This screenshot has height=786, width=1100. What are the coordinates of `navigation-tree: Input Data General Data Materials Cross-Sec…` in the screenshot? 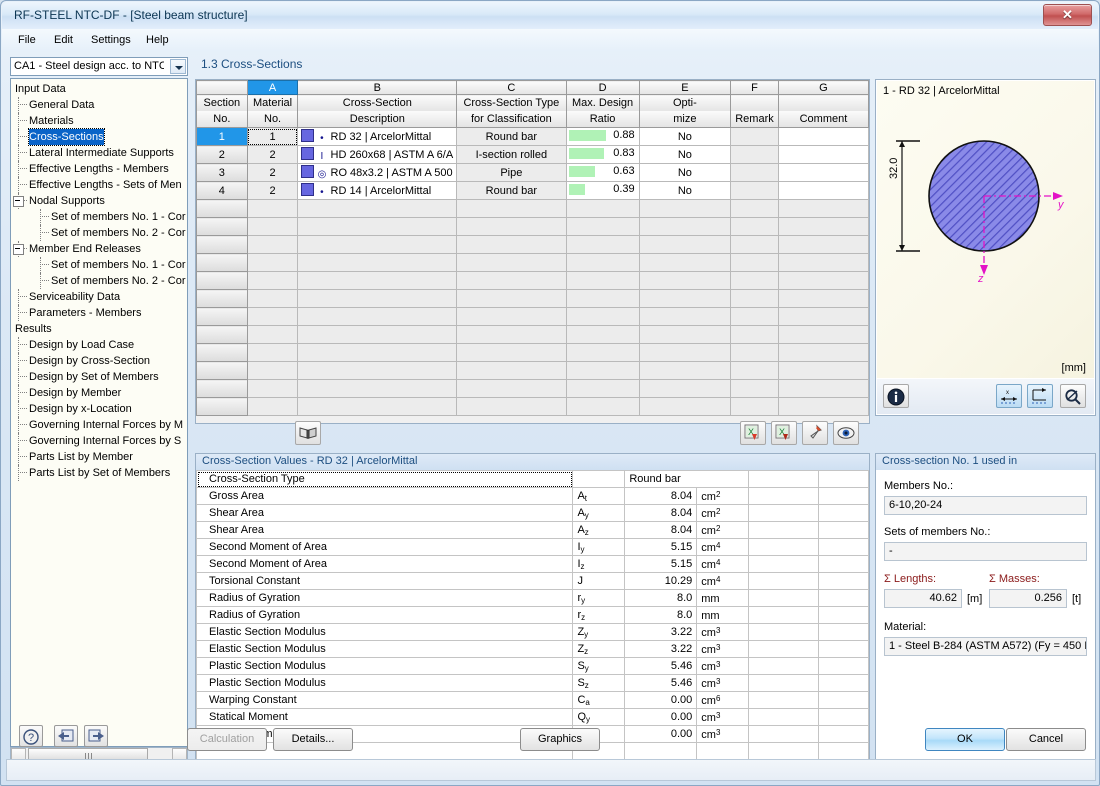 It's located at (99, 412).